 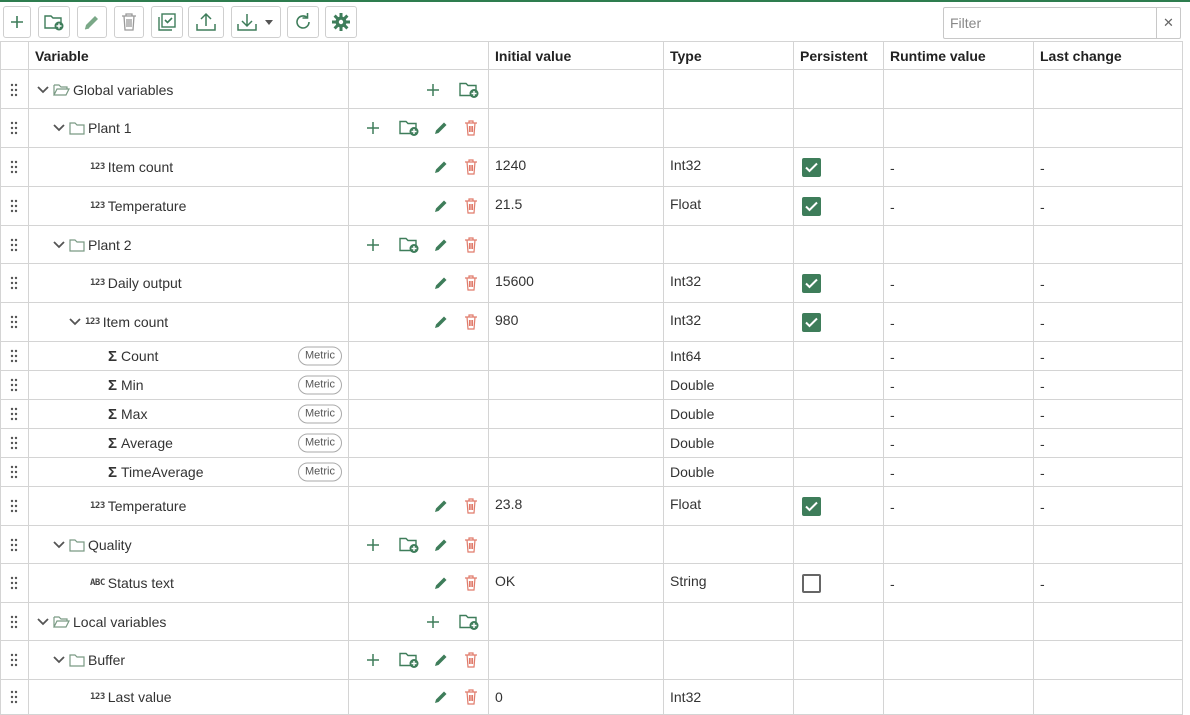 What do you see at coordinates (206, 22) in the screenshot?
I see `upload-button` at bounding box center [206, 22].